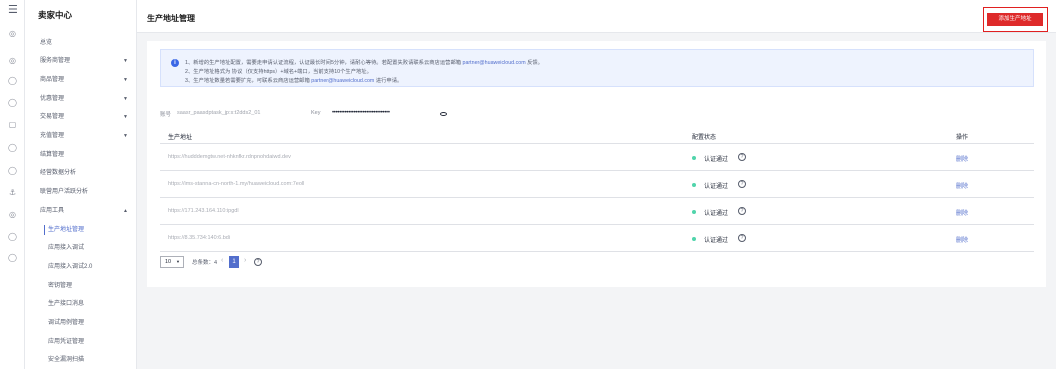 The image size is (1056, 369). Describe the element at coordinates (12, 214) in the screenshot. I see `user-analytics-icon: ◎` at that location.